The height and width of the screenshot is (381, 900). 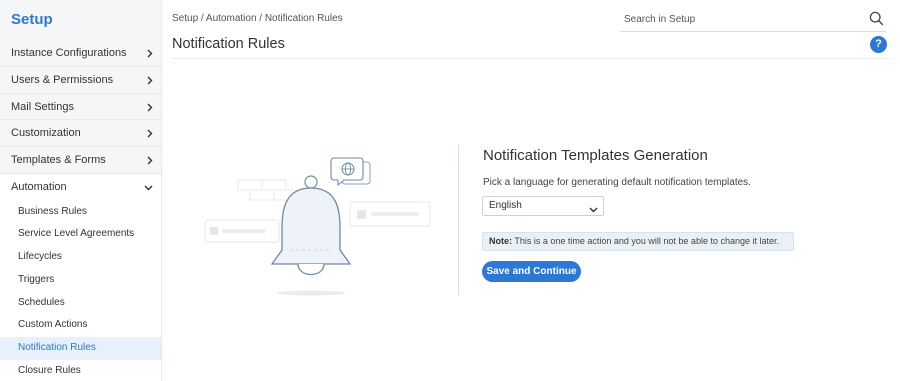 I want to click on language-select-value: English, so click(x=505, y=205).